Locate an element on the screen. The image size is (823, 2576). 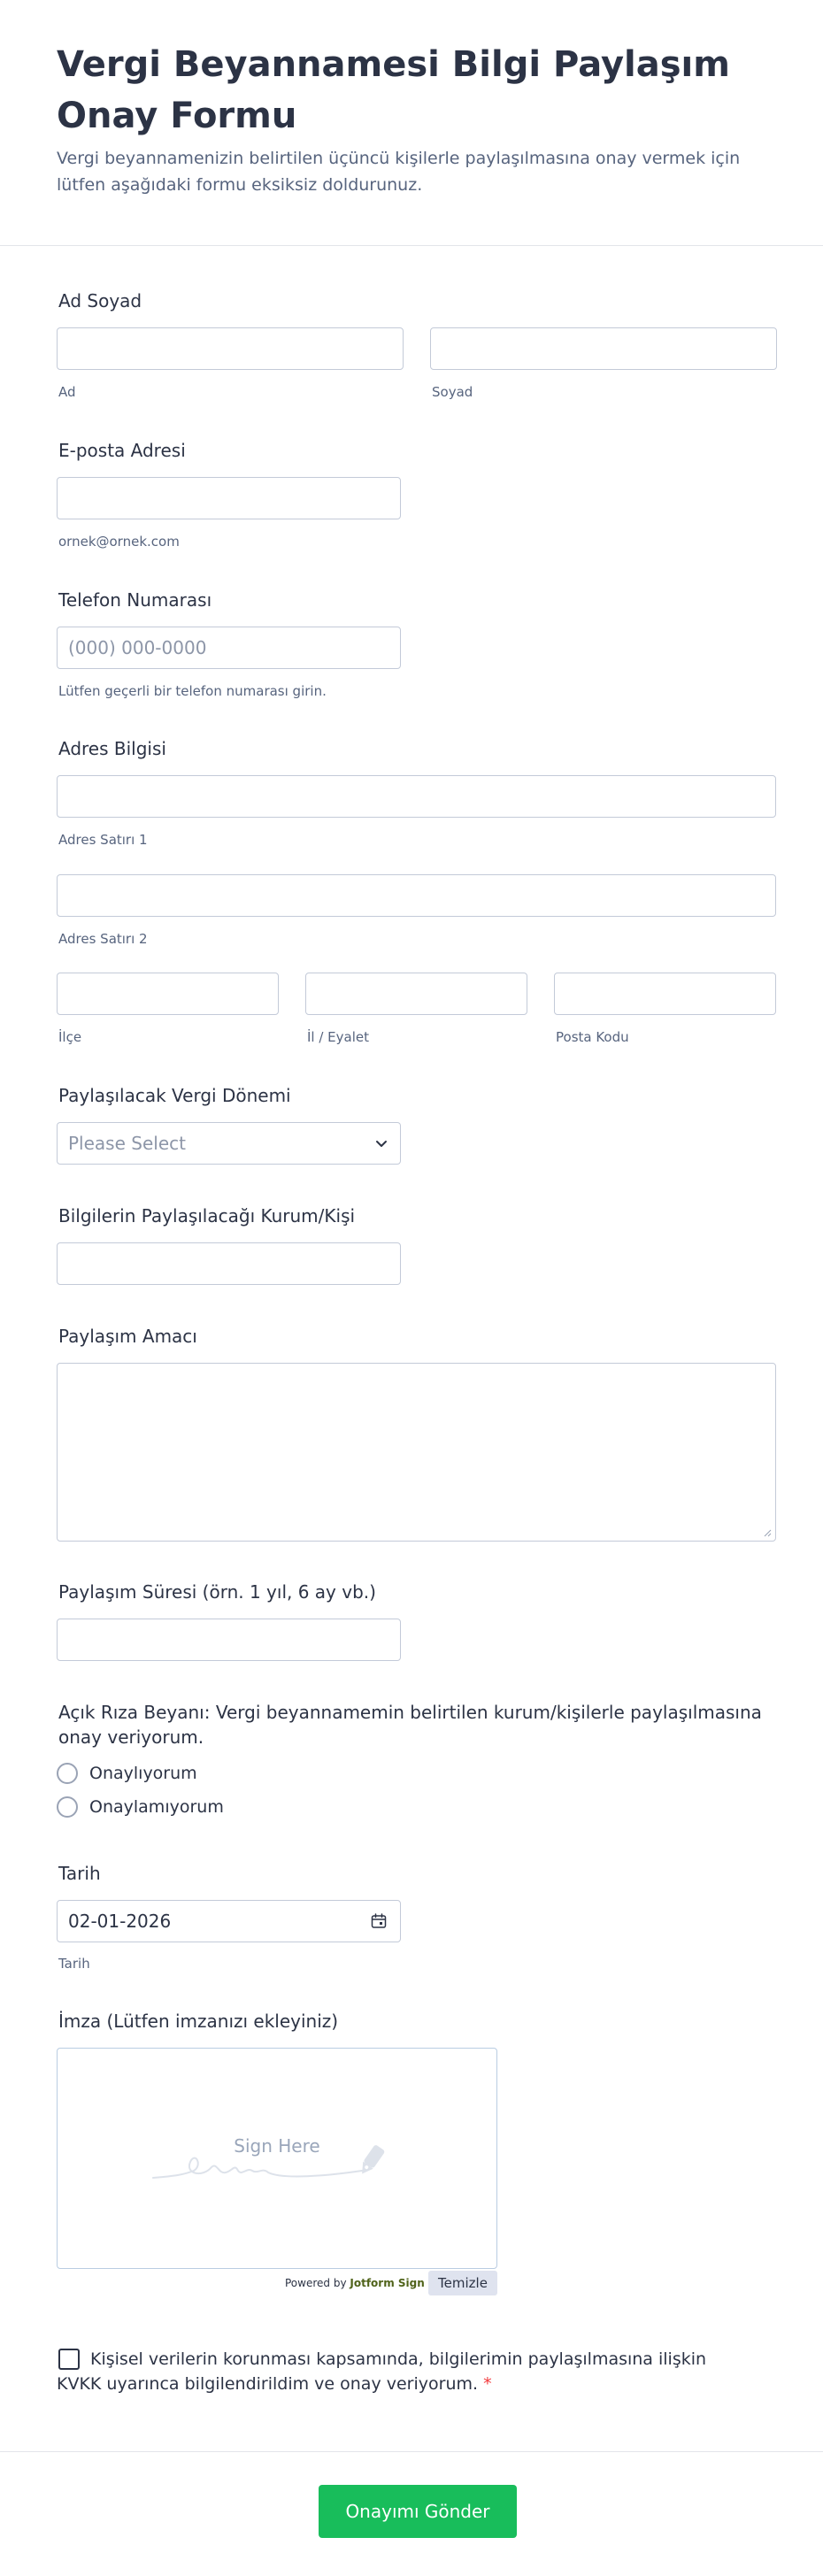
signature-clear-button: Temizle is located at coordinates (462, 2283).